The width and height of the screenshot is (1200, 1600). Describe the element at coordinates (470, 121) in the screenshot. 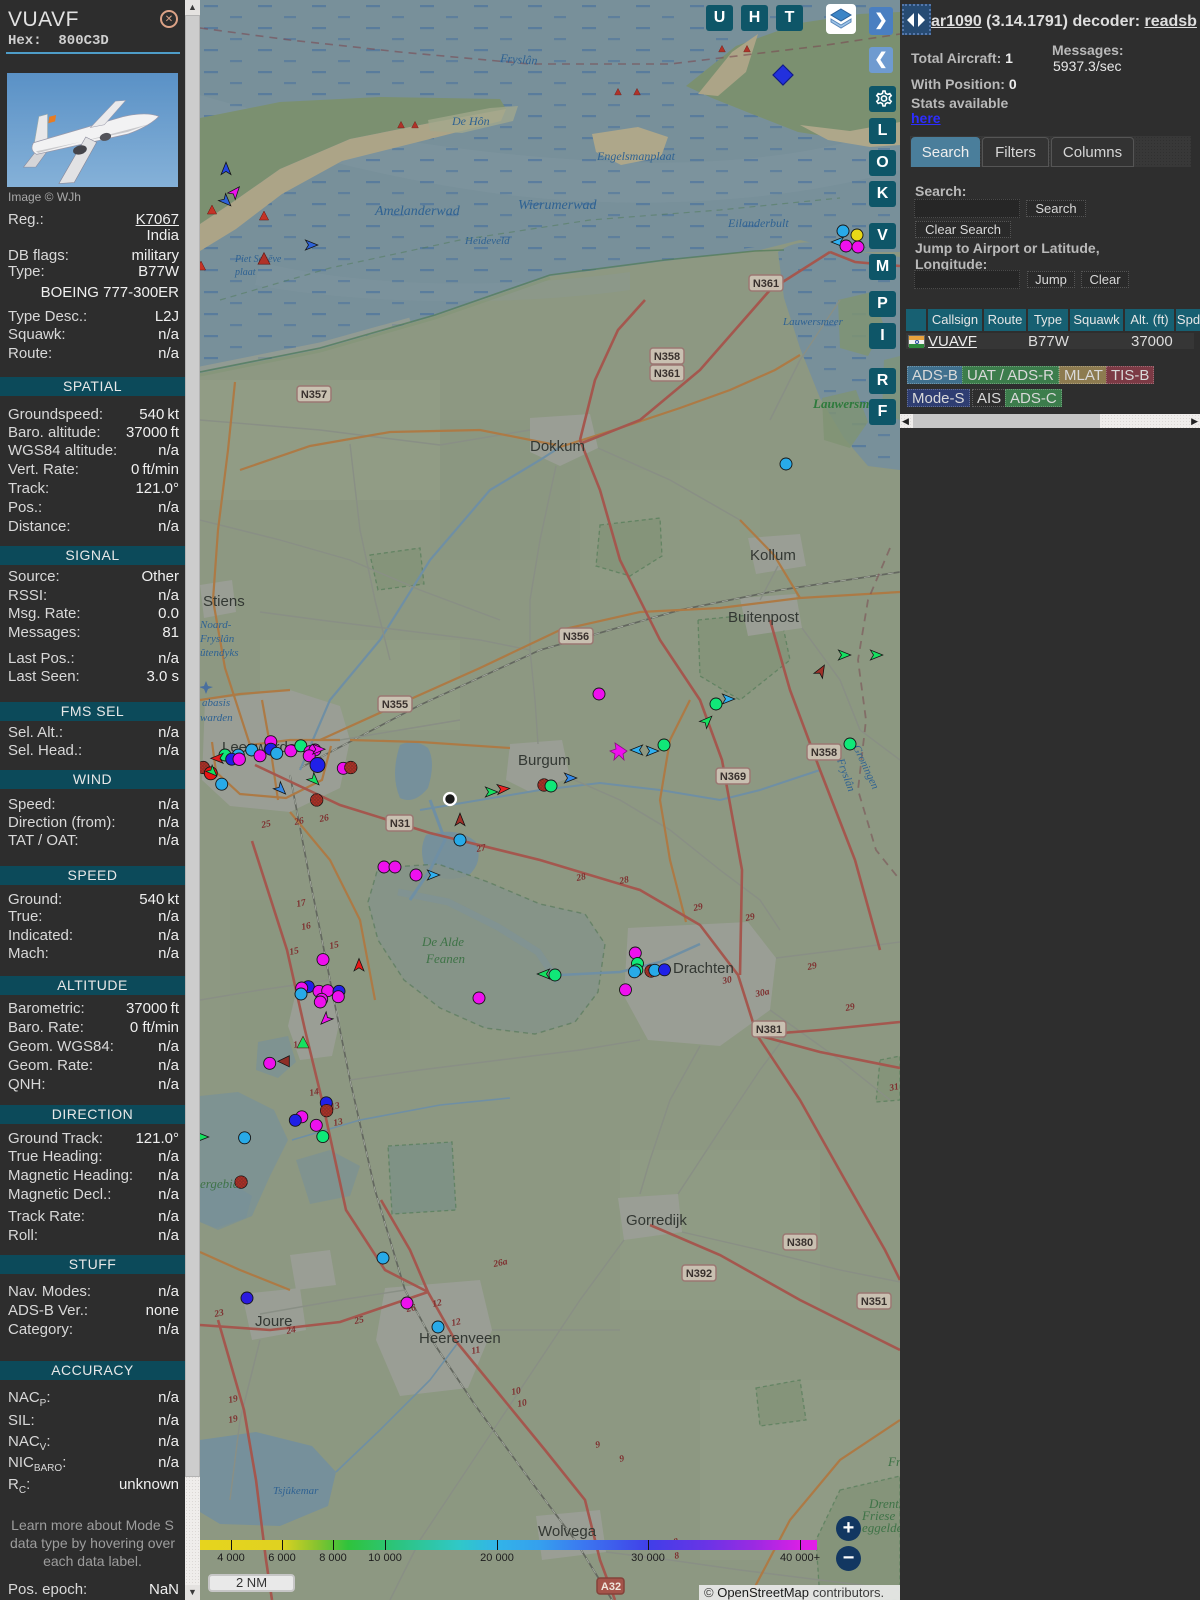

I see `svg-text: De Hôn` at that location.